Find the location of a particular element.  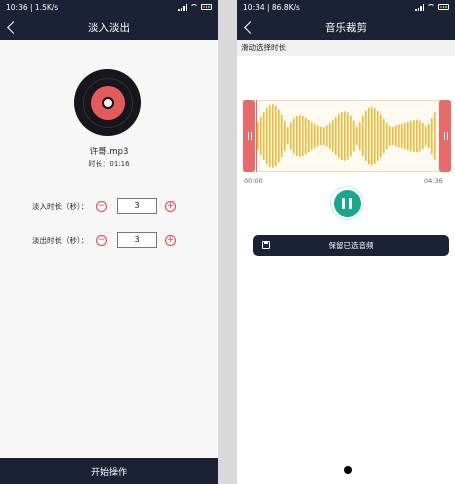

waveform is located at coordinates (346, 136).